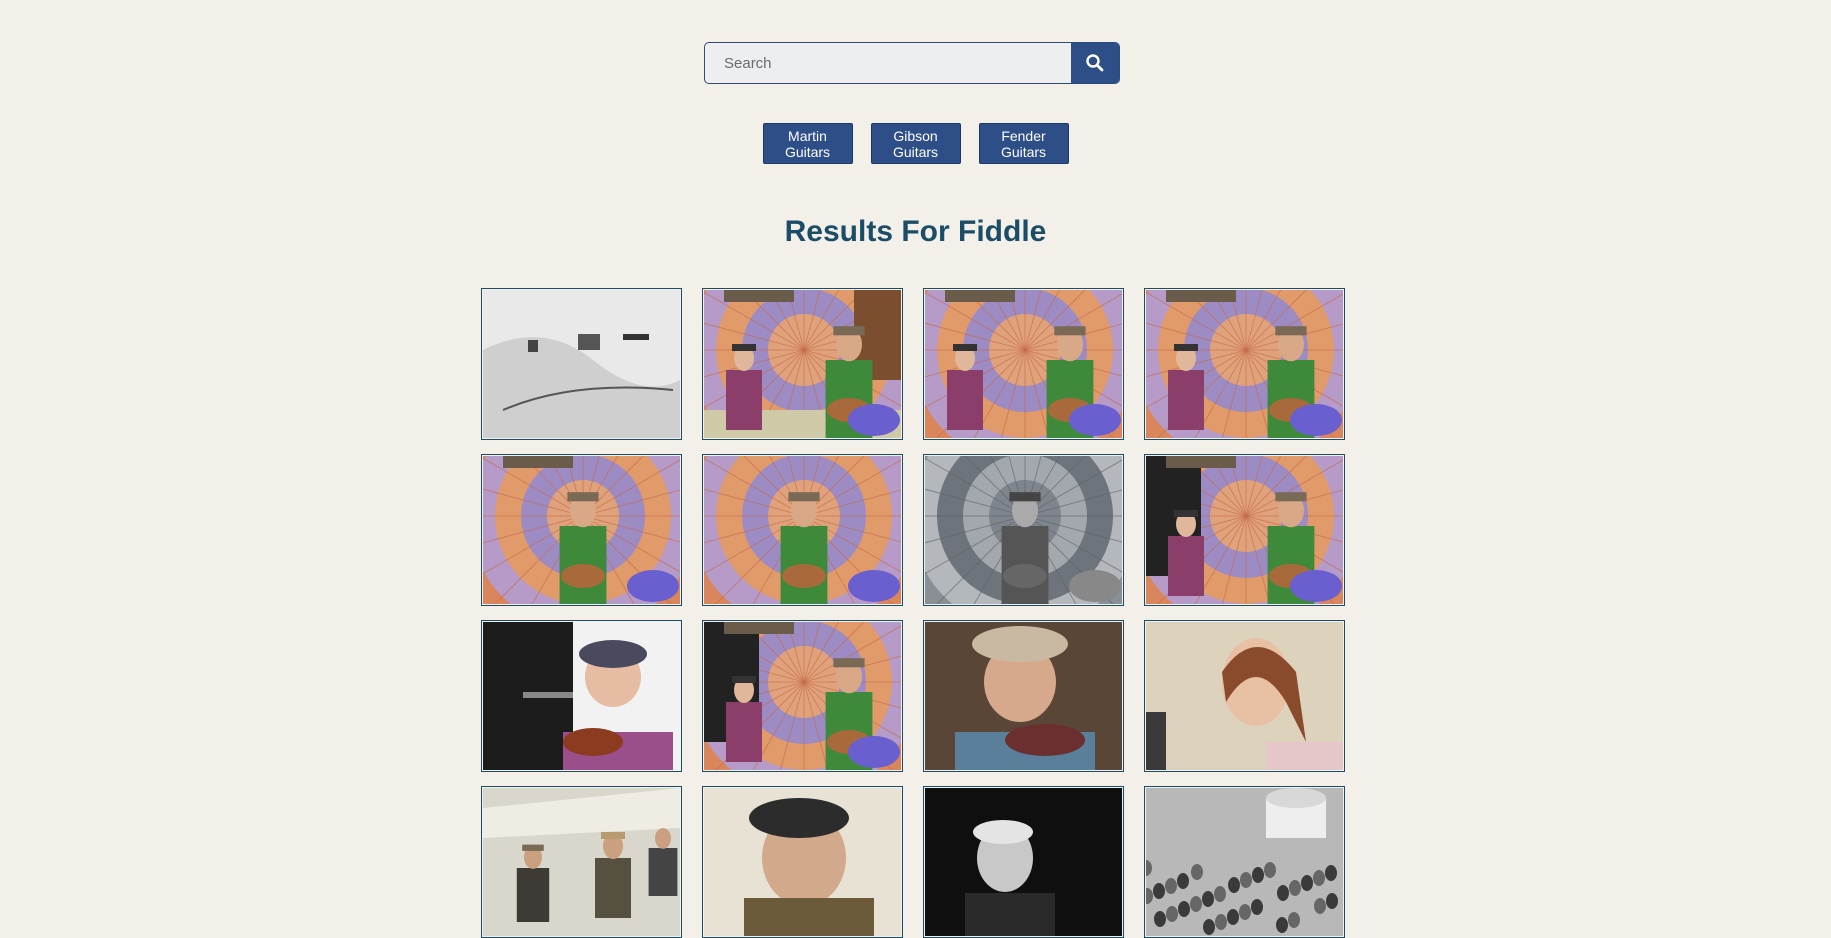 The image size is (1831, 938). Describe the element at coordinates (1023, 143) in the screenshot. I see `fender-guitars-button: Fender Guitars` at that location.